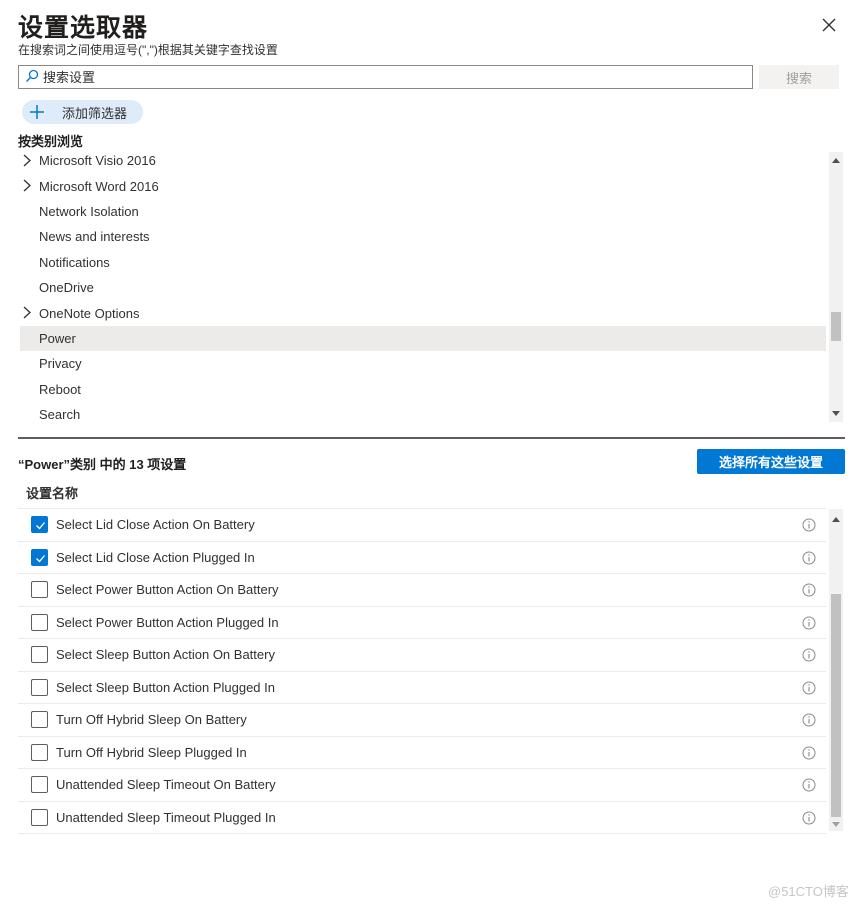 The height and width of the screenshot is (907, 865). Describe the element at coordinates (166, 817) in the screenshot. I see `setting-label: Unattended Sleep Timeout Plugged In` at that location.